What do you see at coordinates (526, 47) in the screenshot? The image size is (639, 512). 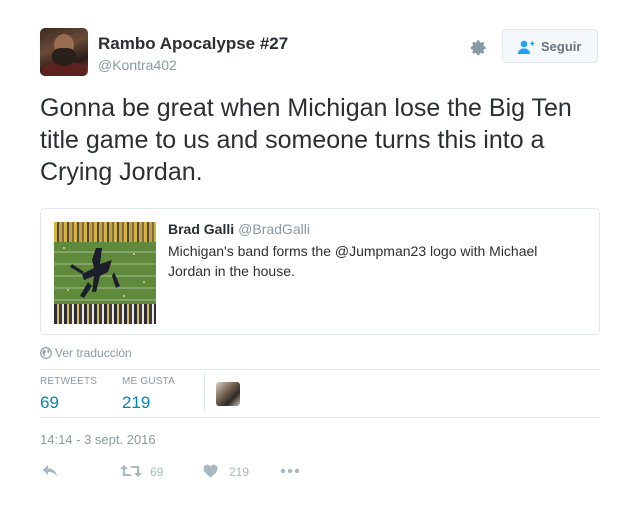 I see `add-user-icon` at bounding box center [526, 47].